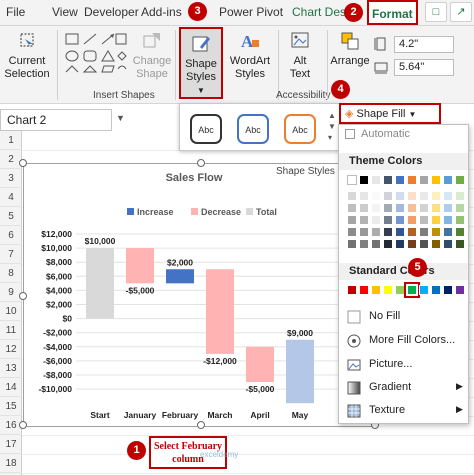 Image resolution: width=474 pixels, height=475 pixels. I want to click on tab-developer: Developer, so click(111, 12).